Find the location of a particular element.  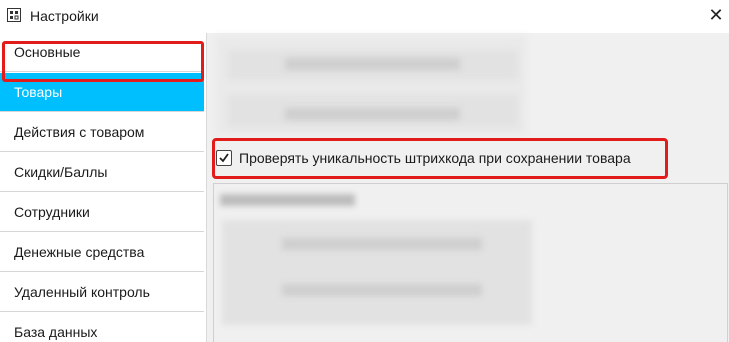

window-title: Настройки is located at coordinates (64, 16).